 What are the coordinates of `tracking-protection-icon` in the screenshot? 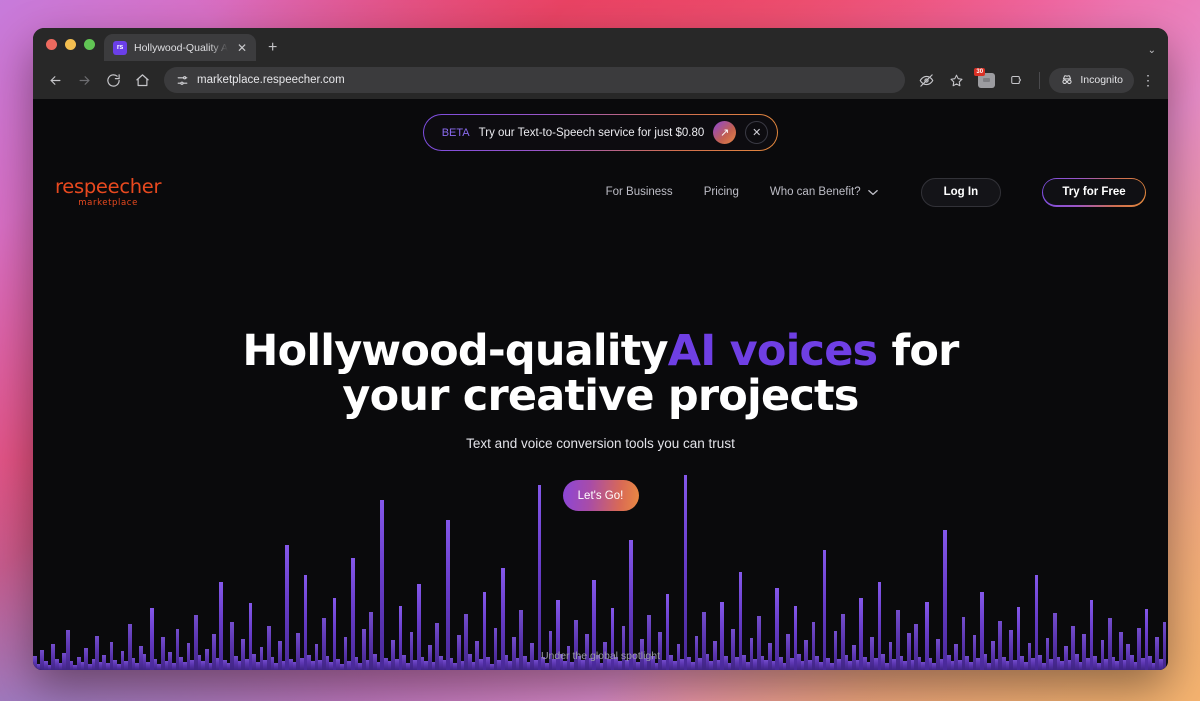 It's located at (926, 80).